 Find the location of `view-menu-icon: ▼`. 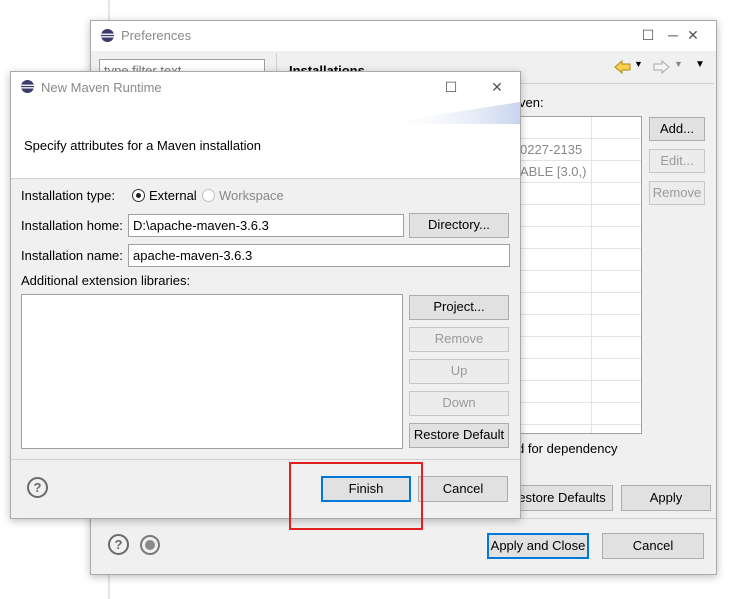

view-menu-icon: ▼ is located at coordinates (700, 64).